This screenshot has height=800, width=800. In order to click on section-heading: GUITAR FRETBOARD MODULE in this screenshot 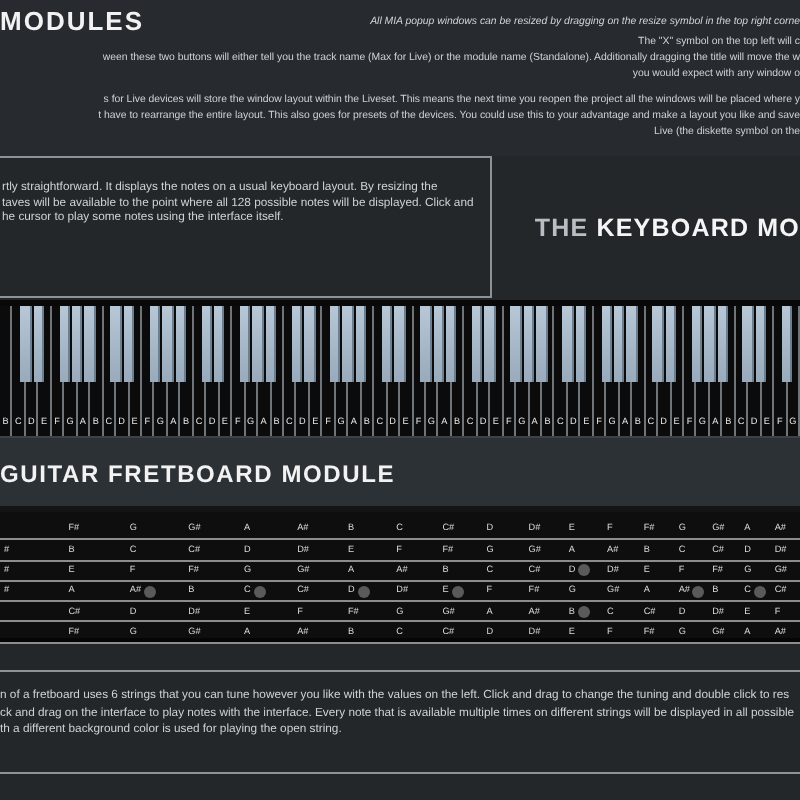, I will do `click(198, 474)`.